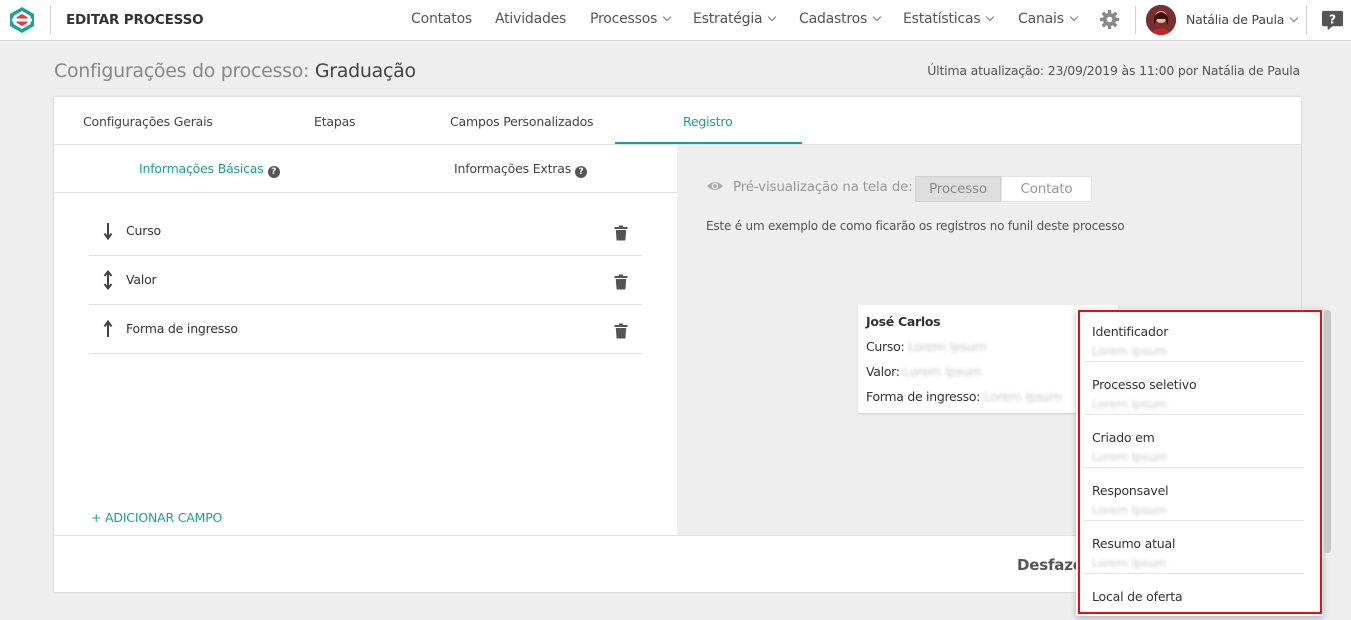 This screenshot has height=620, width=1351. Describe the element at coordinates (365, 71) in the screenshot. I see `process-name: Graduação` at that location.